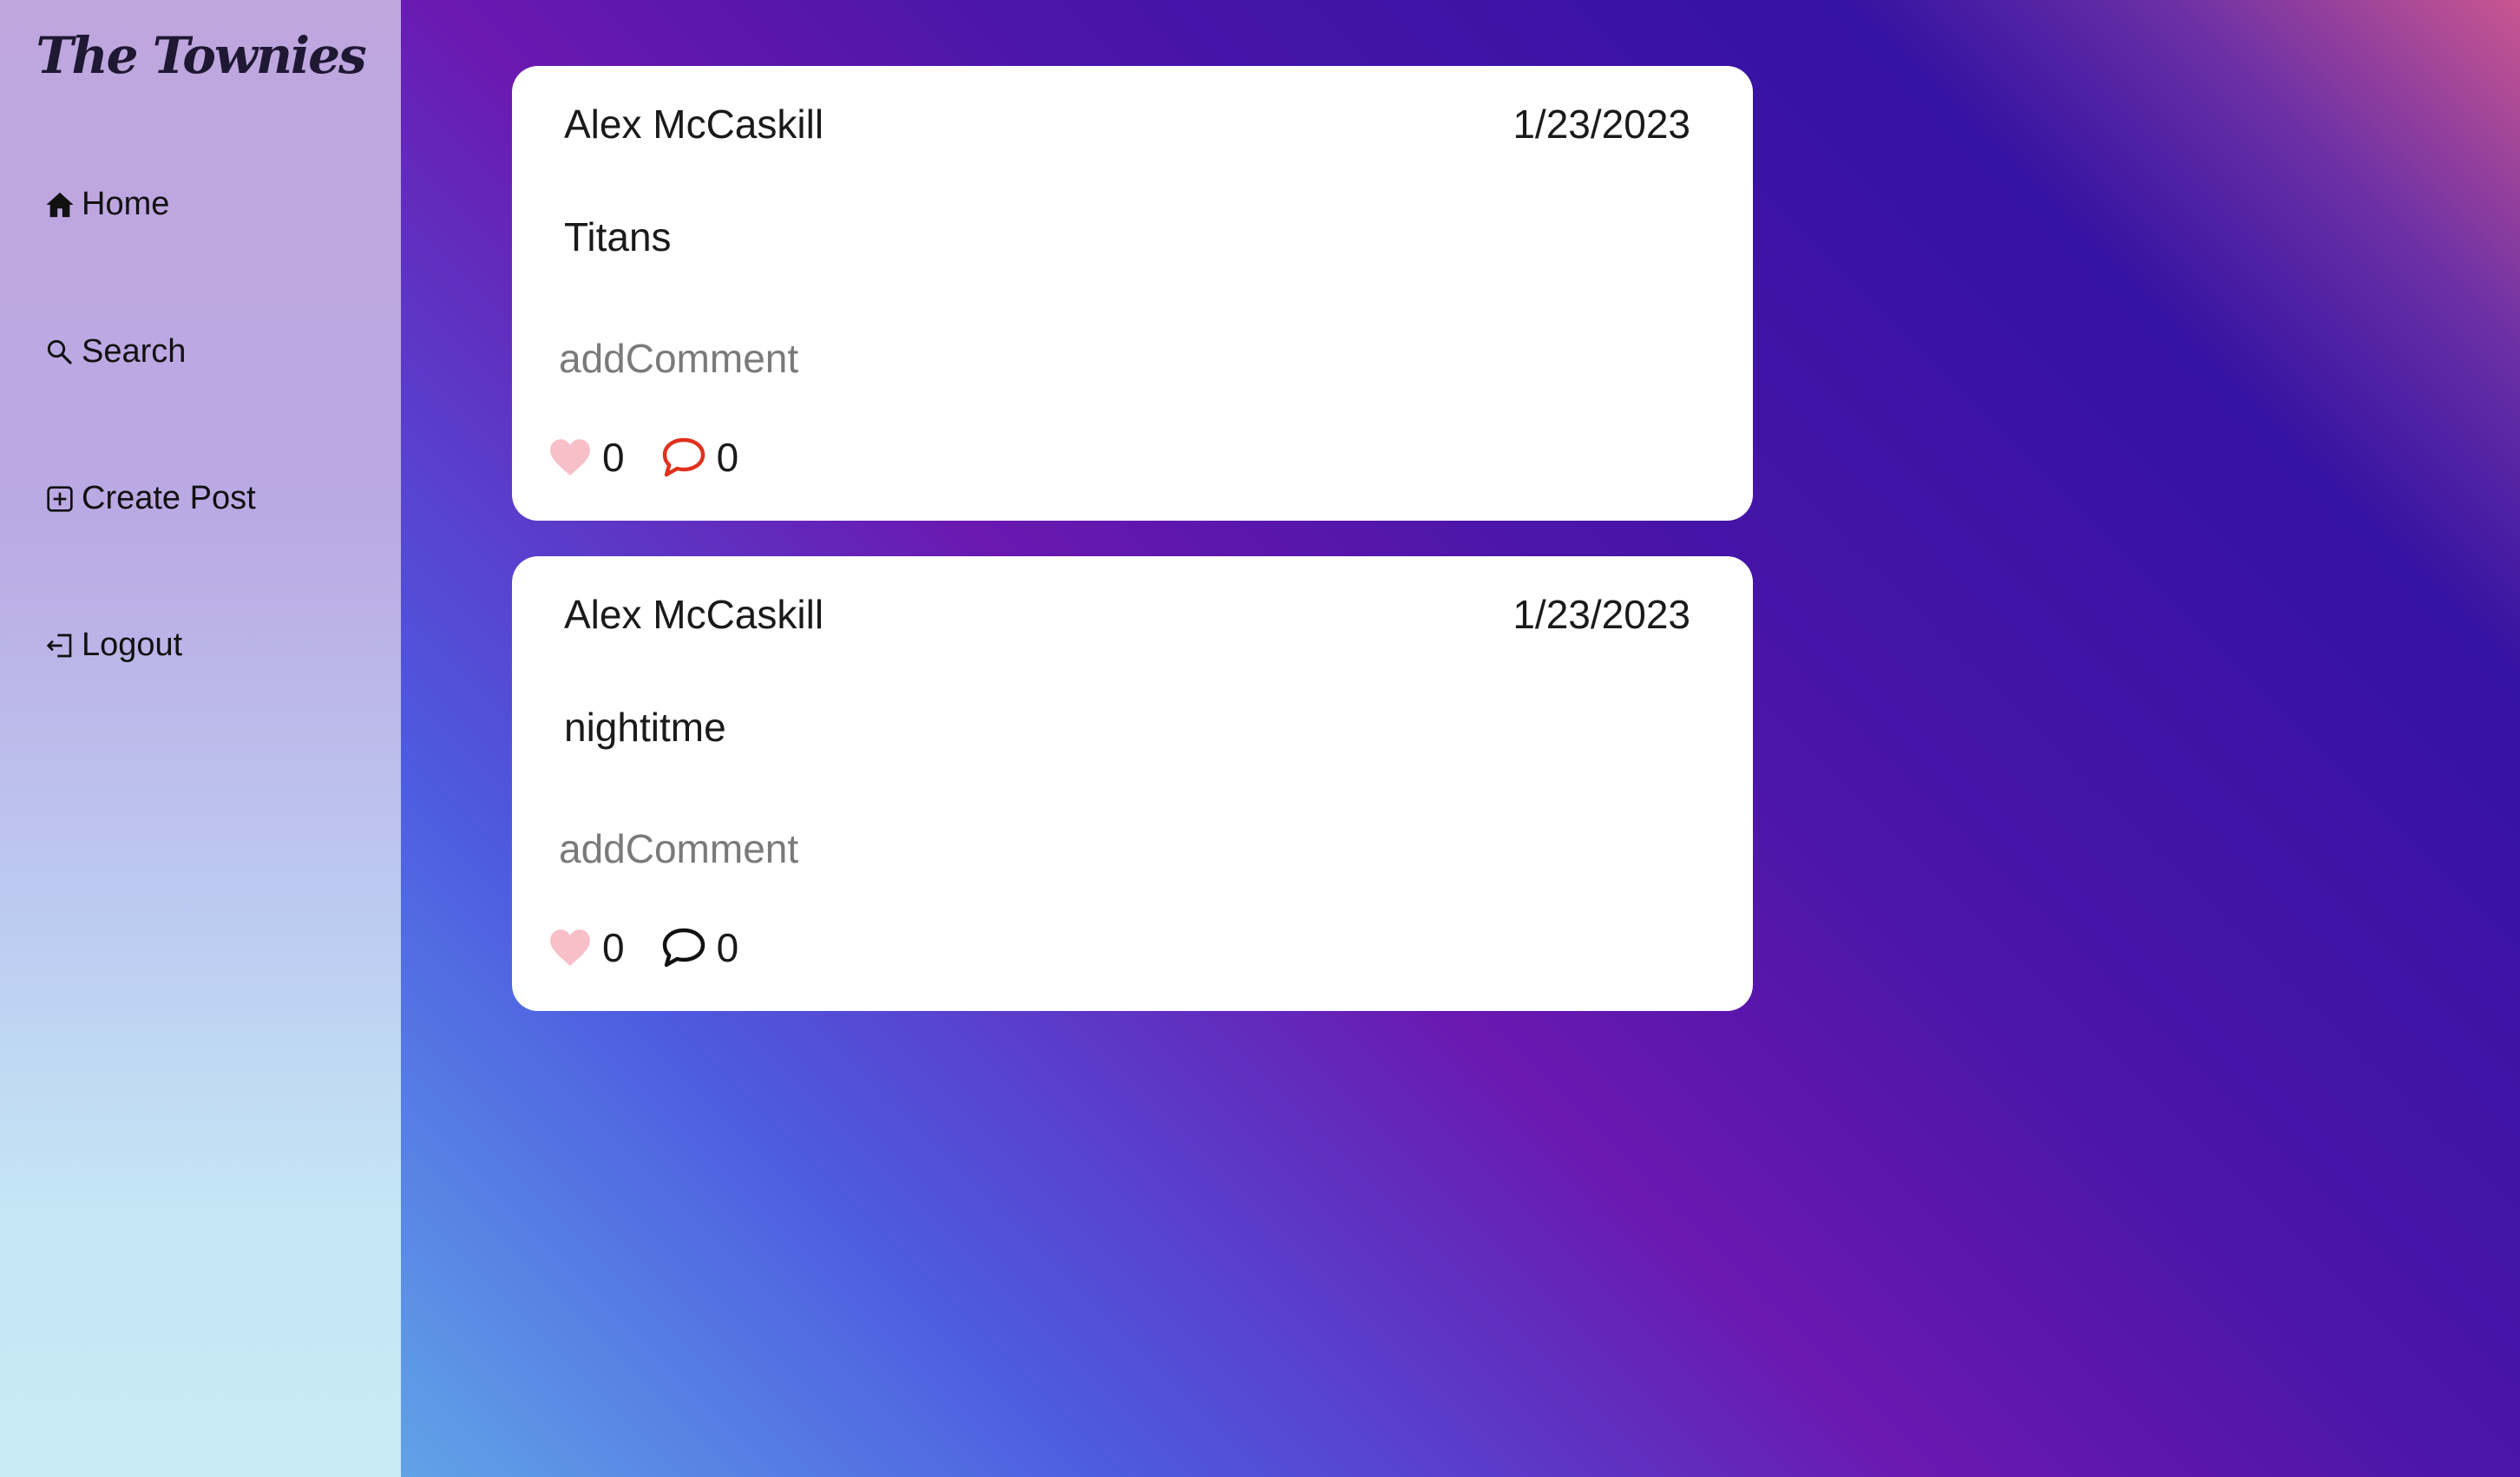 This screenshot has height=1477, width=2520. I want to click on plus-square-icon, so click(59, 499).